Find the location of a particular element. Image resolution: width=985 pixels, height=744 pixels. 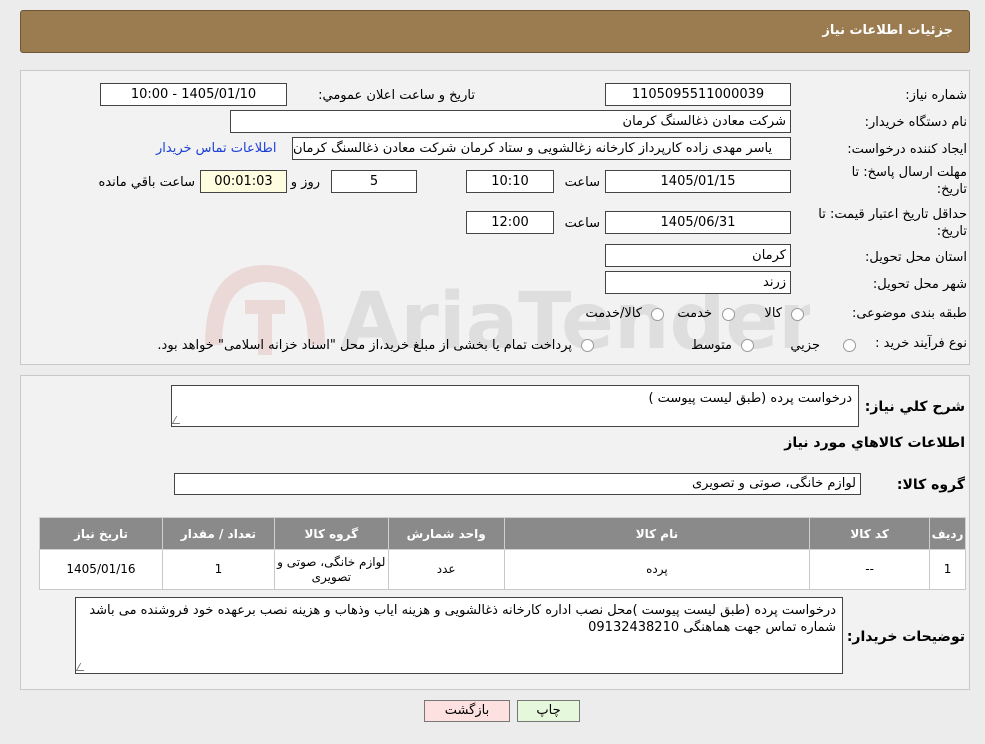

goods-info-title: اطلاعات کالاهاي مورد نياز is located at coordinates (874, 443).